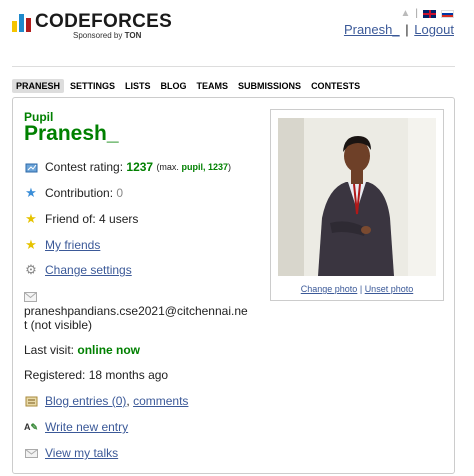  I want to click on logo-sponsor: Sponsored by TON, so click(107, 35).